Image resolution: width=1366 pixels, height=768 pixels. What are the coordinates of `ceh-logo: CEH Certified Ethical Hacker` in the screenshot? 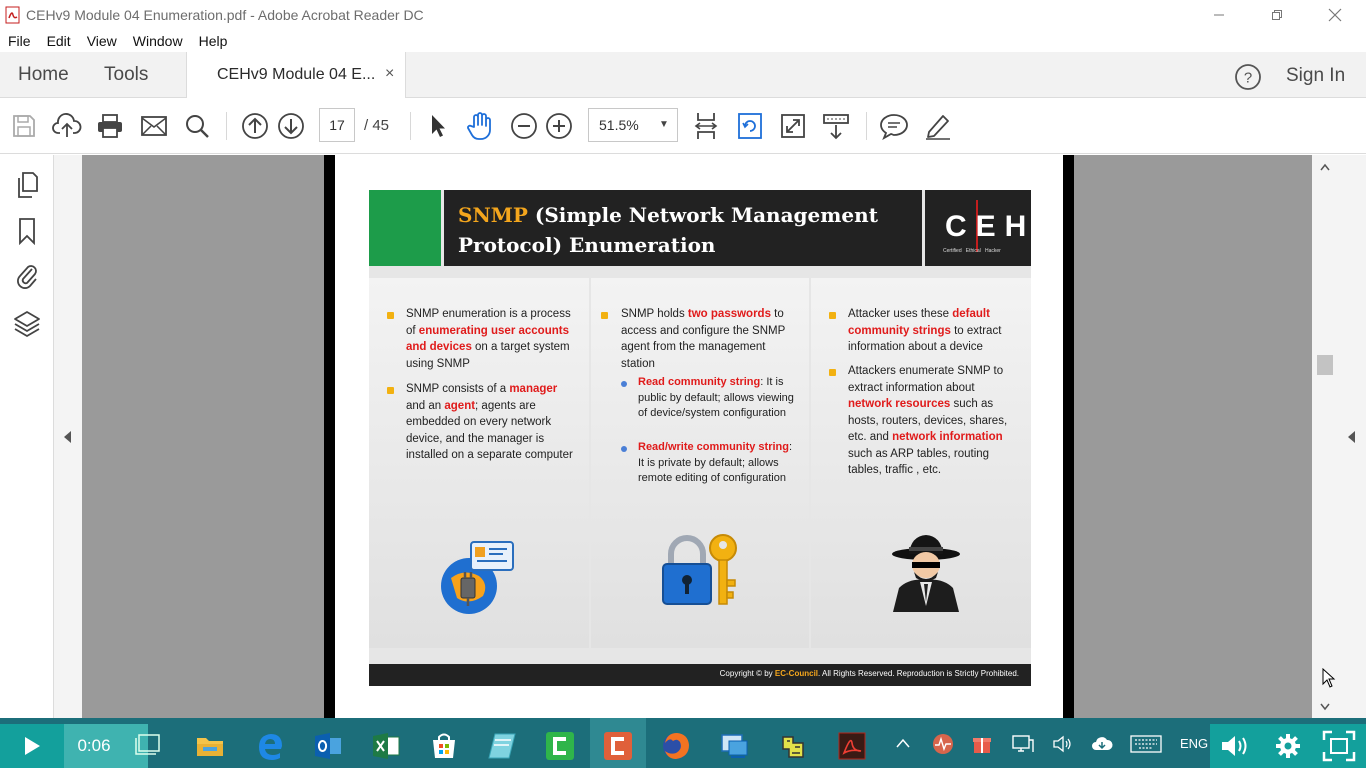 It's located at (978, 228).